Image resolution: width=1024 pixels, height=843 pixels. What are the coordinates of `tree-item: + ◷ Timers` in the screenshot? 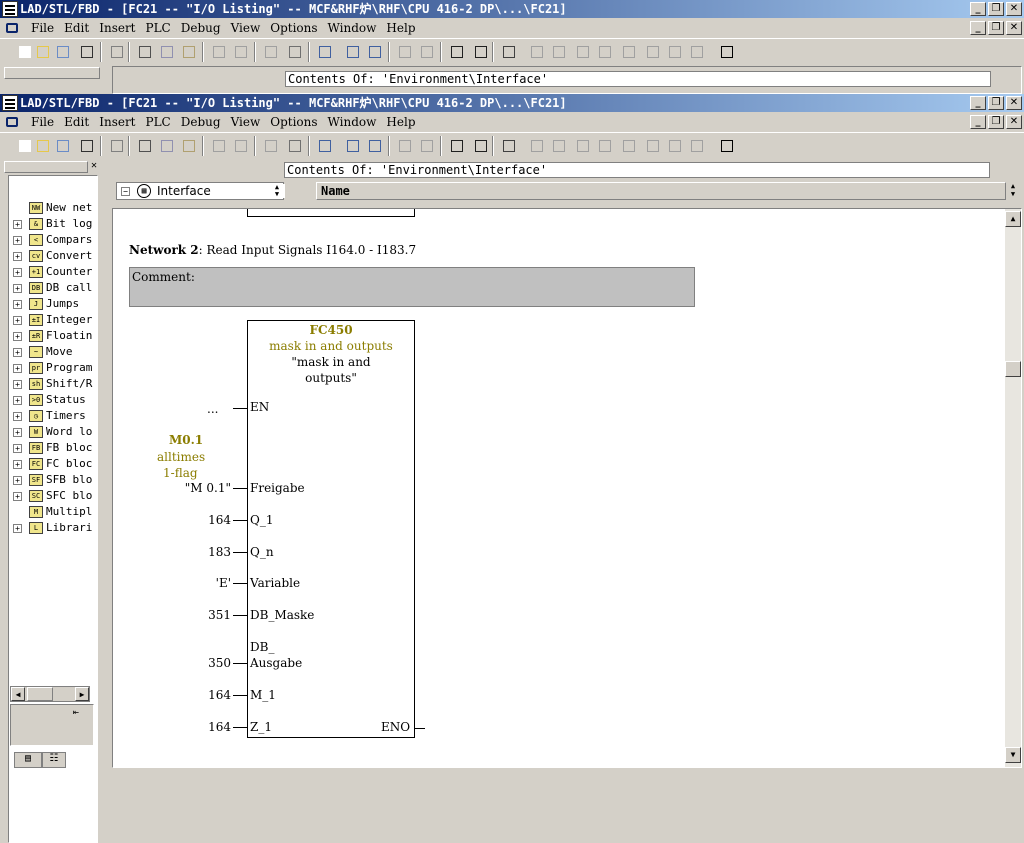 It's located at (54, 416).